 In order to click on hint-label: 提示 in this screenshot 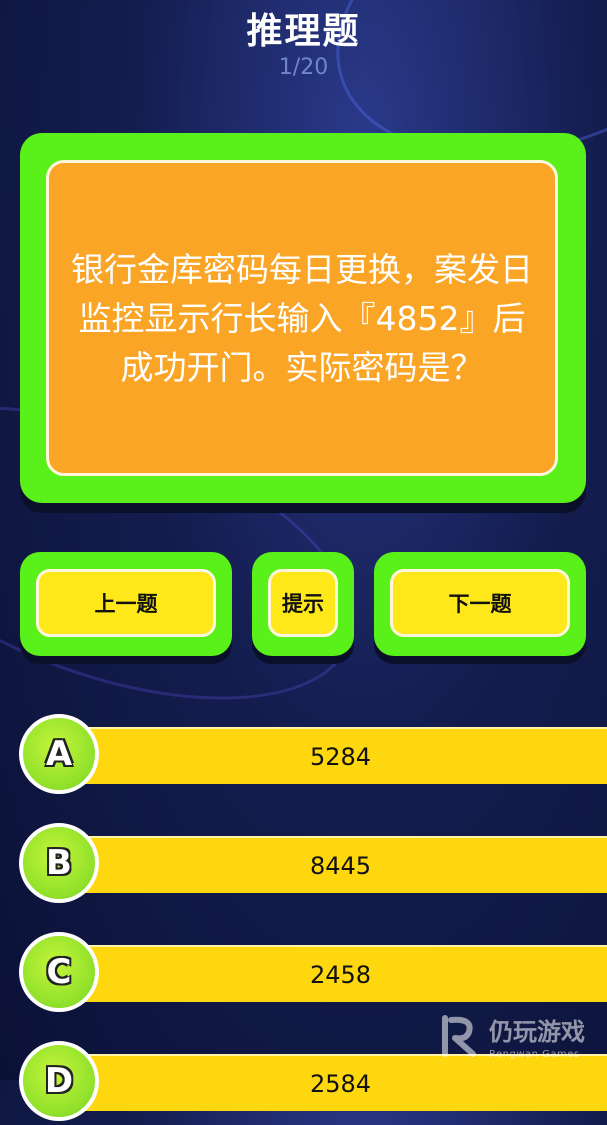, I will do `click(303, 603)`.